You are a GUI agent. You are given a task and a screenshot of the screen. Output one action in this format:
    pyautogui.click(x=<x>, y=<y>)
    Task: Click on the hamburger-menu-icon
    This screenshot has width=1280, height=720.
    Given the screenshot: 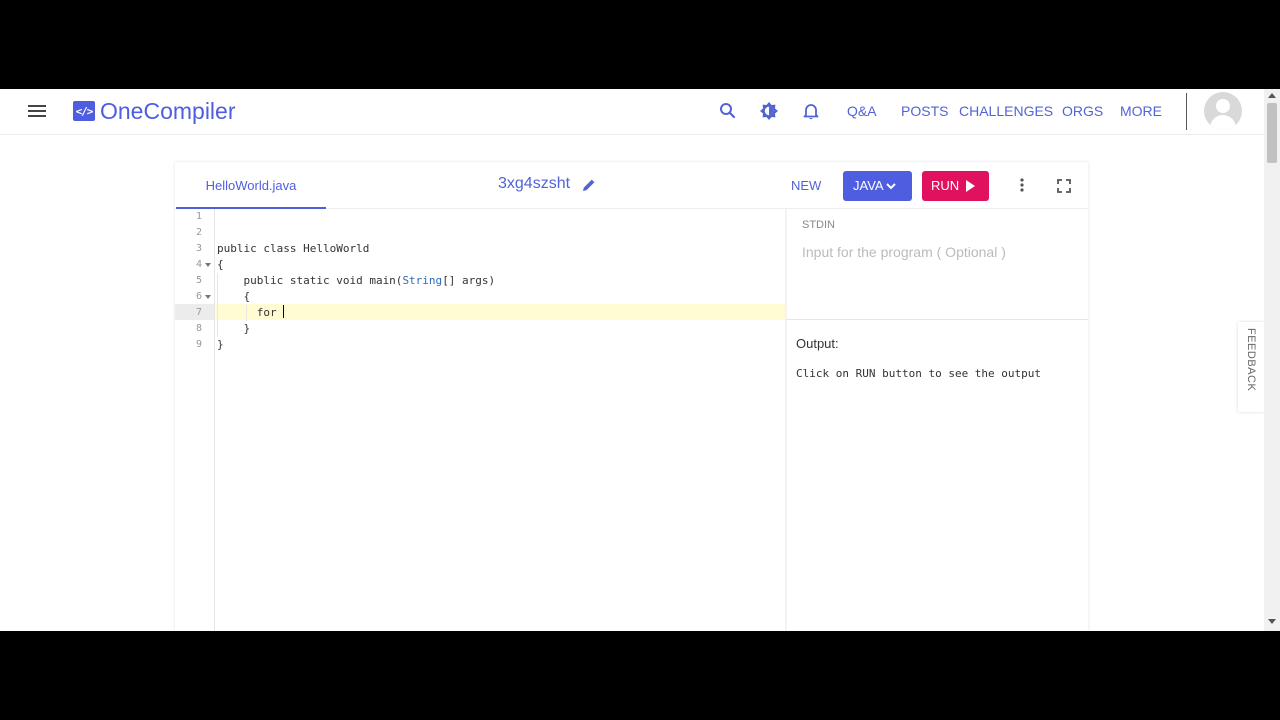 What is the action you would take?
    pyautogui.click(x=37, y=111)
    